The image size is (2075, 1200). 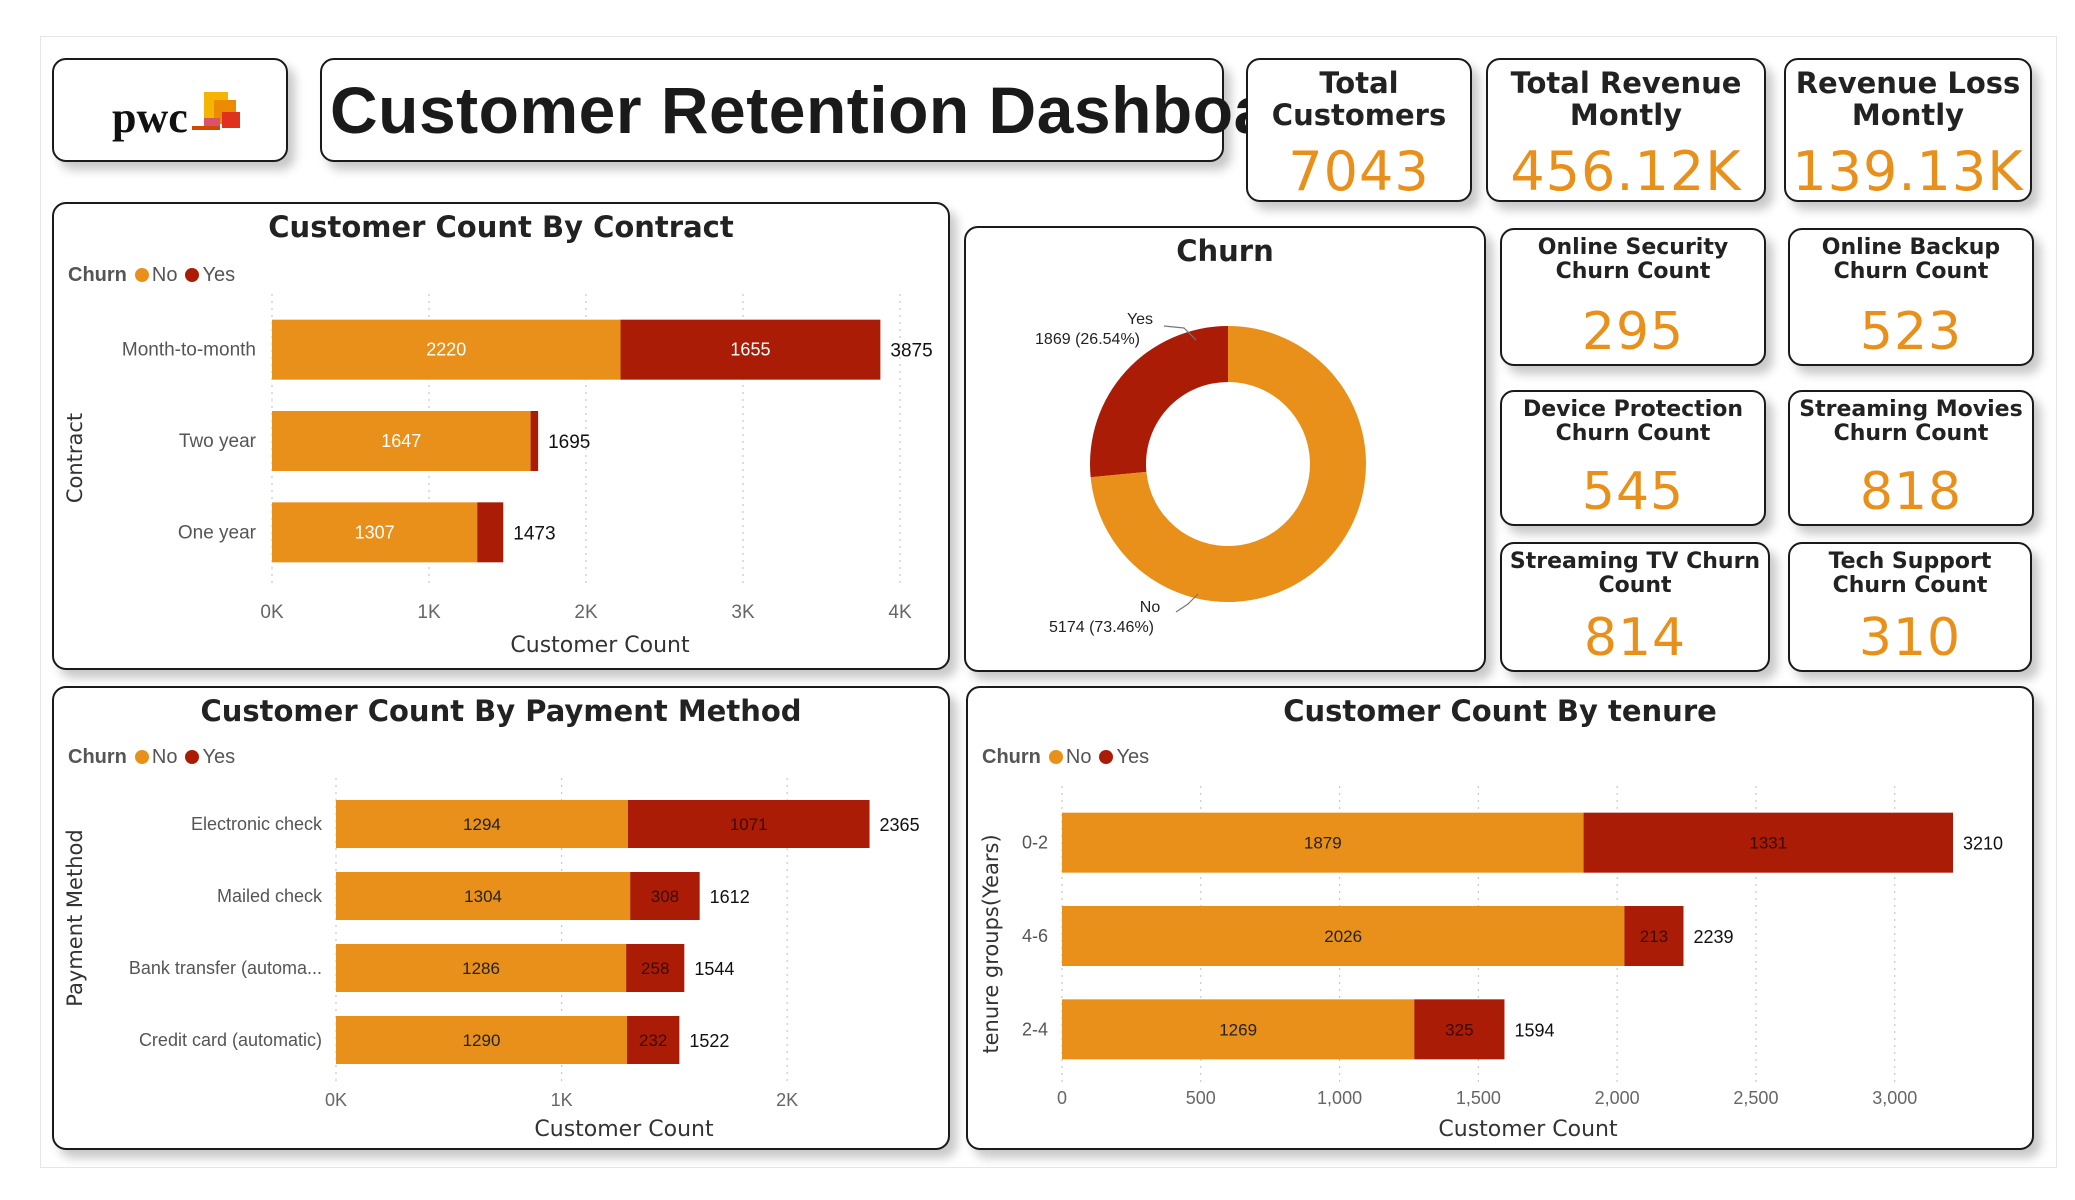 I want to click on data-label: 1304, so click(x=483, y=896).